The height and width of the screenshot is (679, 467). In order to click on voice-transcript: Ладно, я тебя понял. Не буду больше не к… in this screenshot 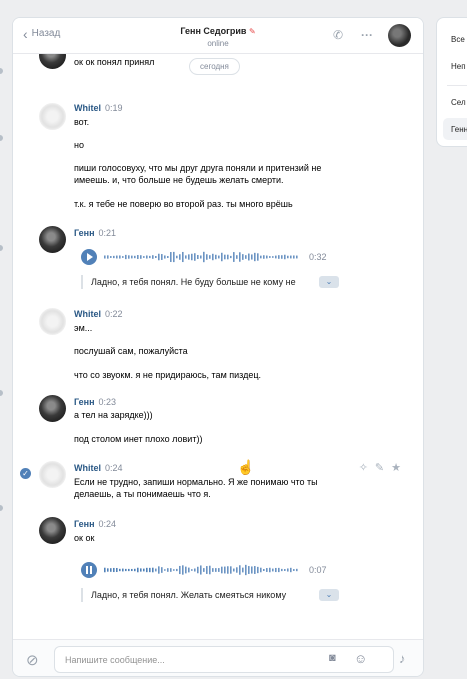, I will do `click(210, 282)`.